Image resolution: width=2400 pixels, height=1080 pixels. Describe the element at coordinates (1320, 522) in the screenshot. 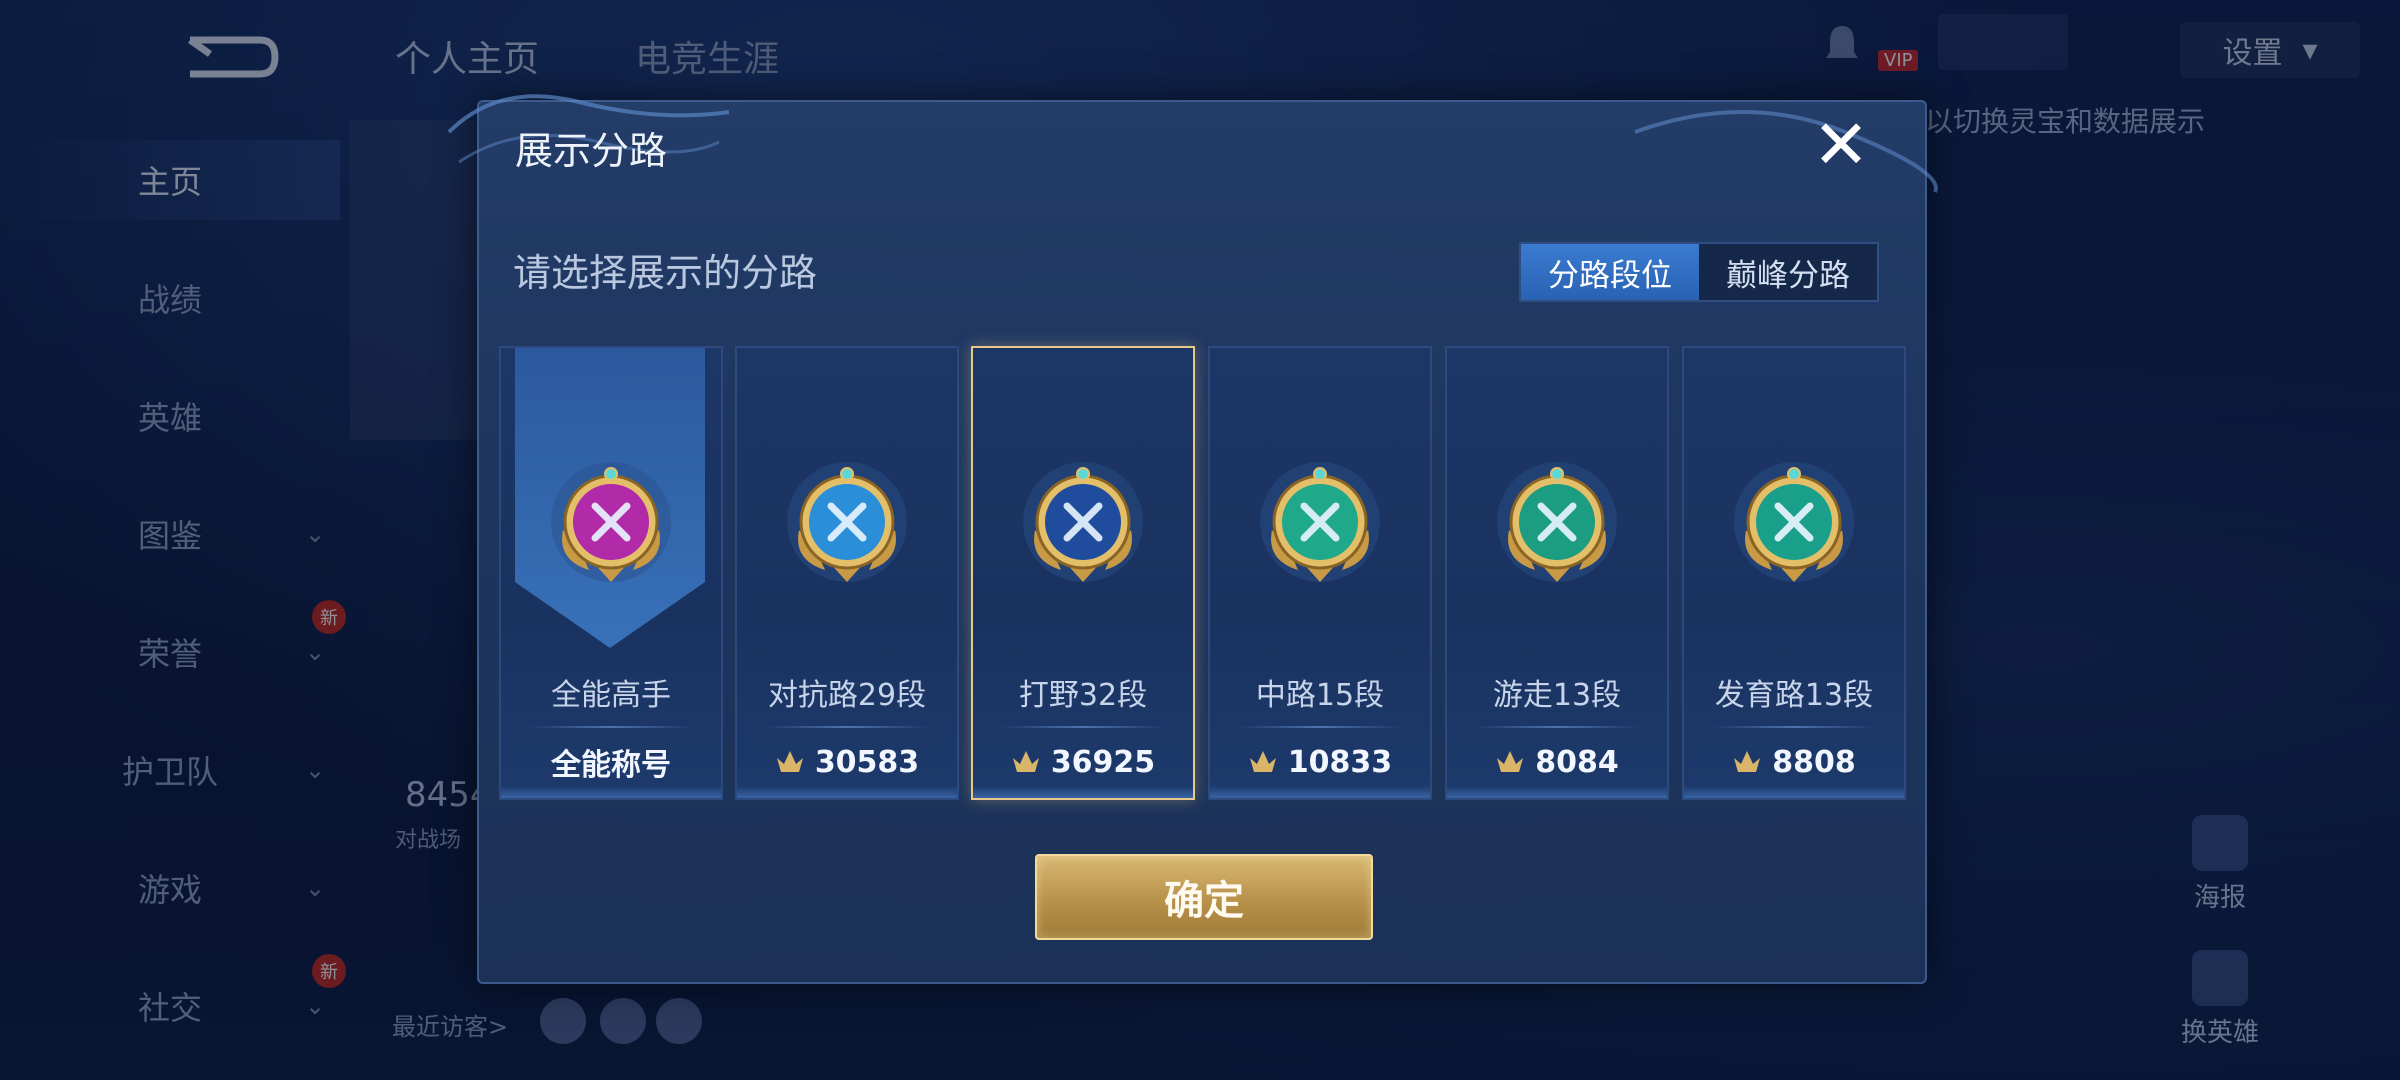

I see `mid-lane-emblem-icon` at that location.